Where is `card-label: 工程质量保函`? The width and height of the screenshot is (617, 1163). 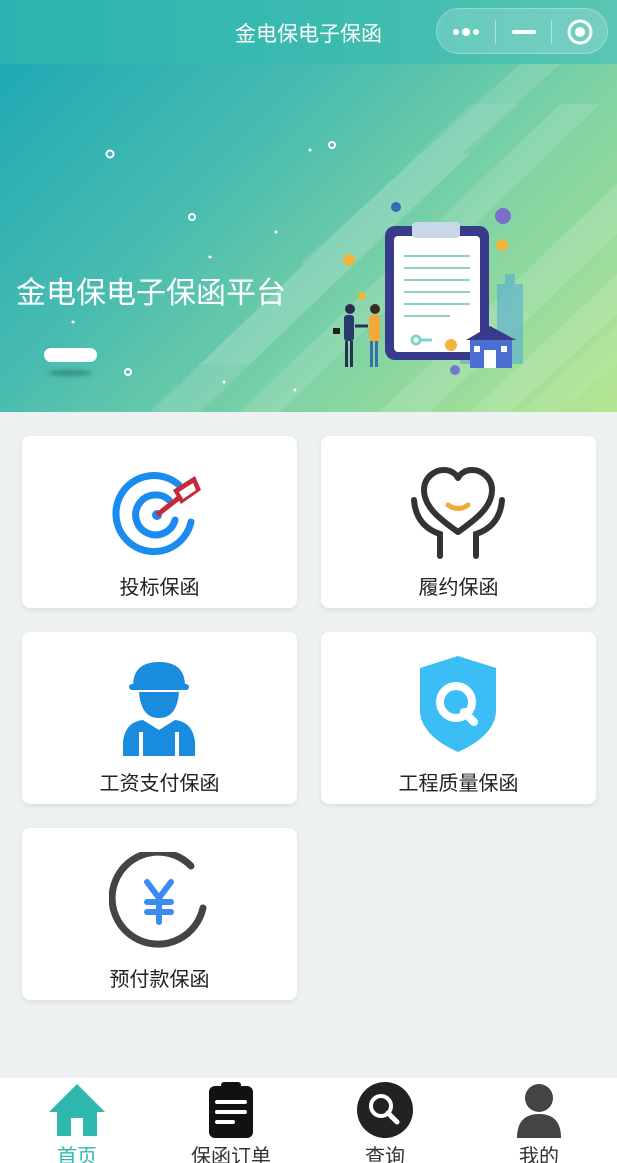
card-label: 工程质量保函 is located at coordinates (458, 784).